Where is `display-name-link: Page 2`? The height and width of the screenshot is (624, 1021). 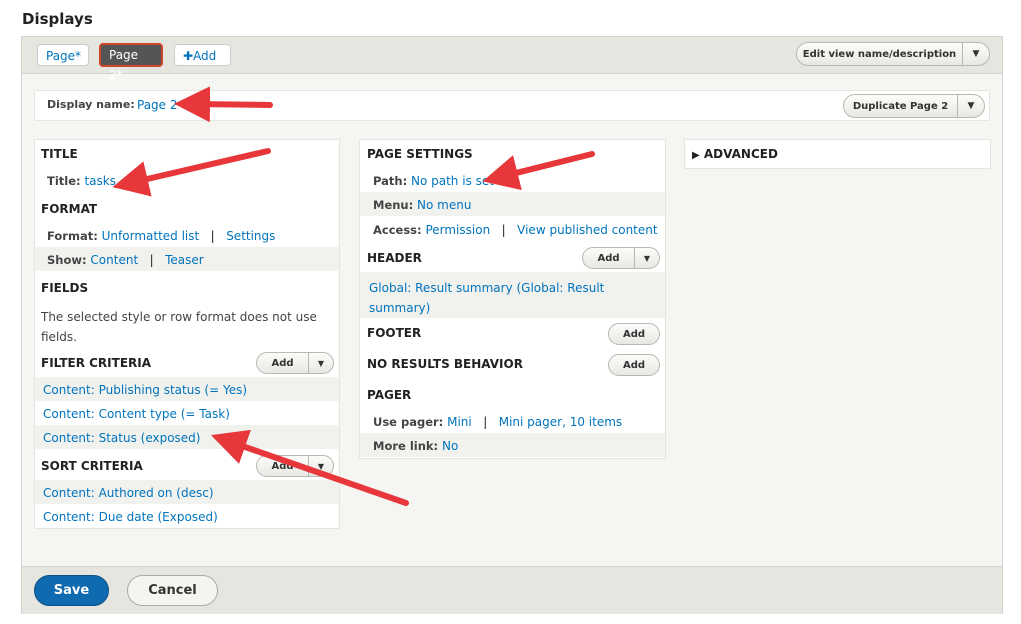
display-name-link: Page 2 is located at coordinates (157, 105).